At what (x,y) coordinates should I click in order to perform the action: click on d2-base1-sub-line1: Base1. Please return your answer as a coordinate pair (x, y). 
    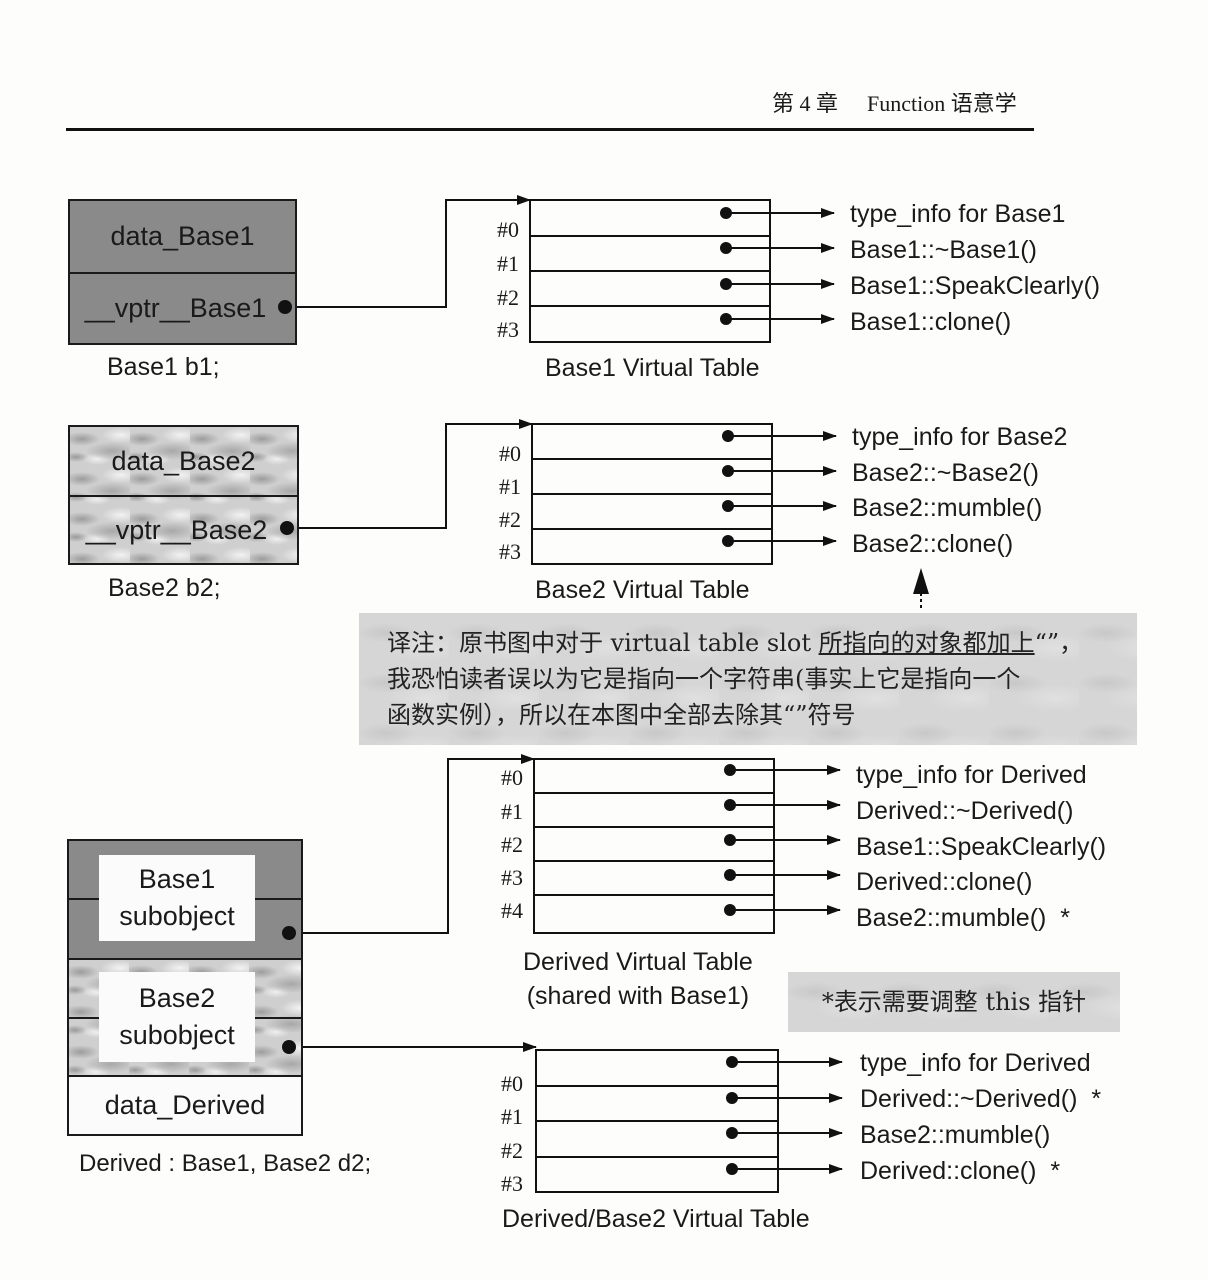
    Looking at the image, I should click on (177, 879).